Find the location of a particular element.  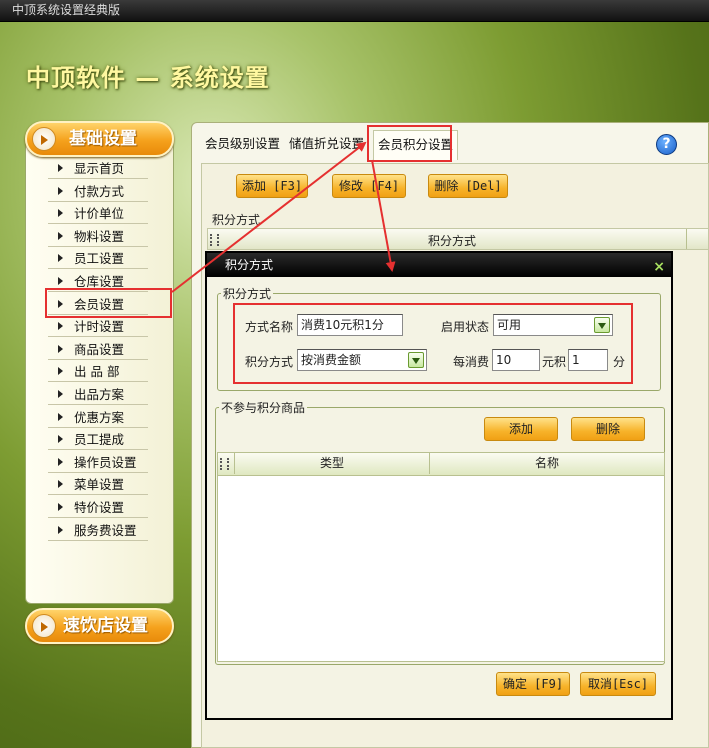

sidebar-item: 优惠方案 is located at coordinates (98, 418).